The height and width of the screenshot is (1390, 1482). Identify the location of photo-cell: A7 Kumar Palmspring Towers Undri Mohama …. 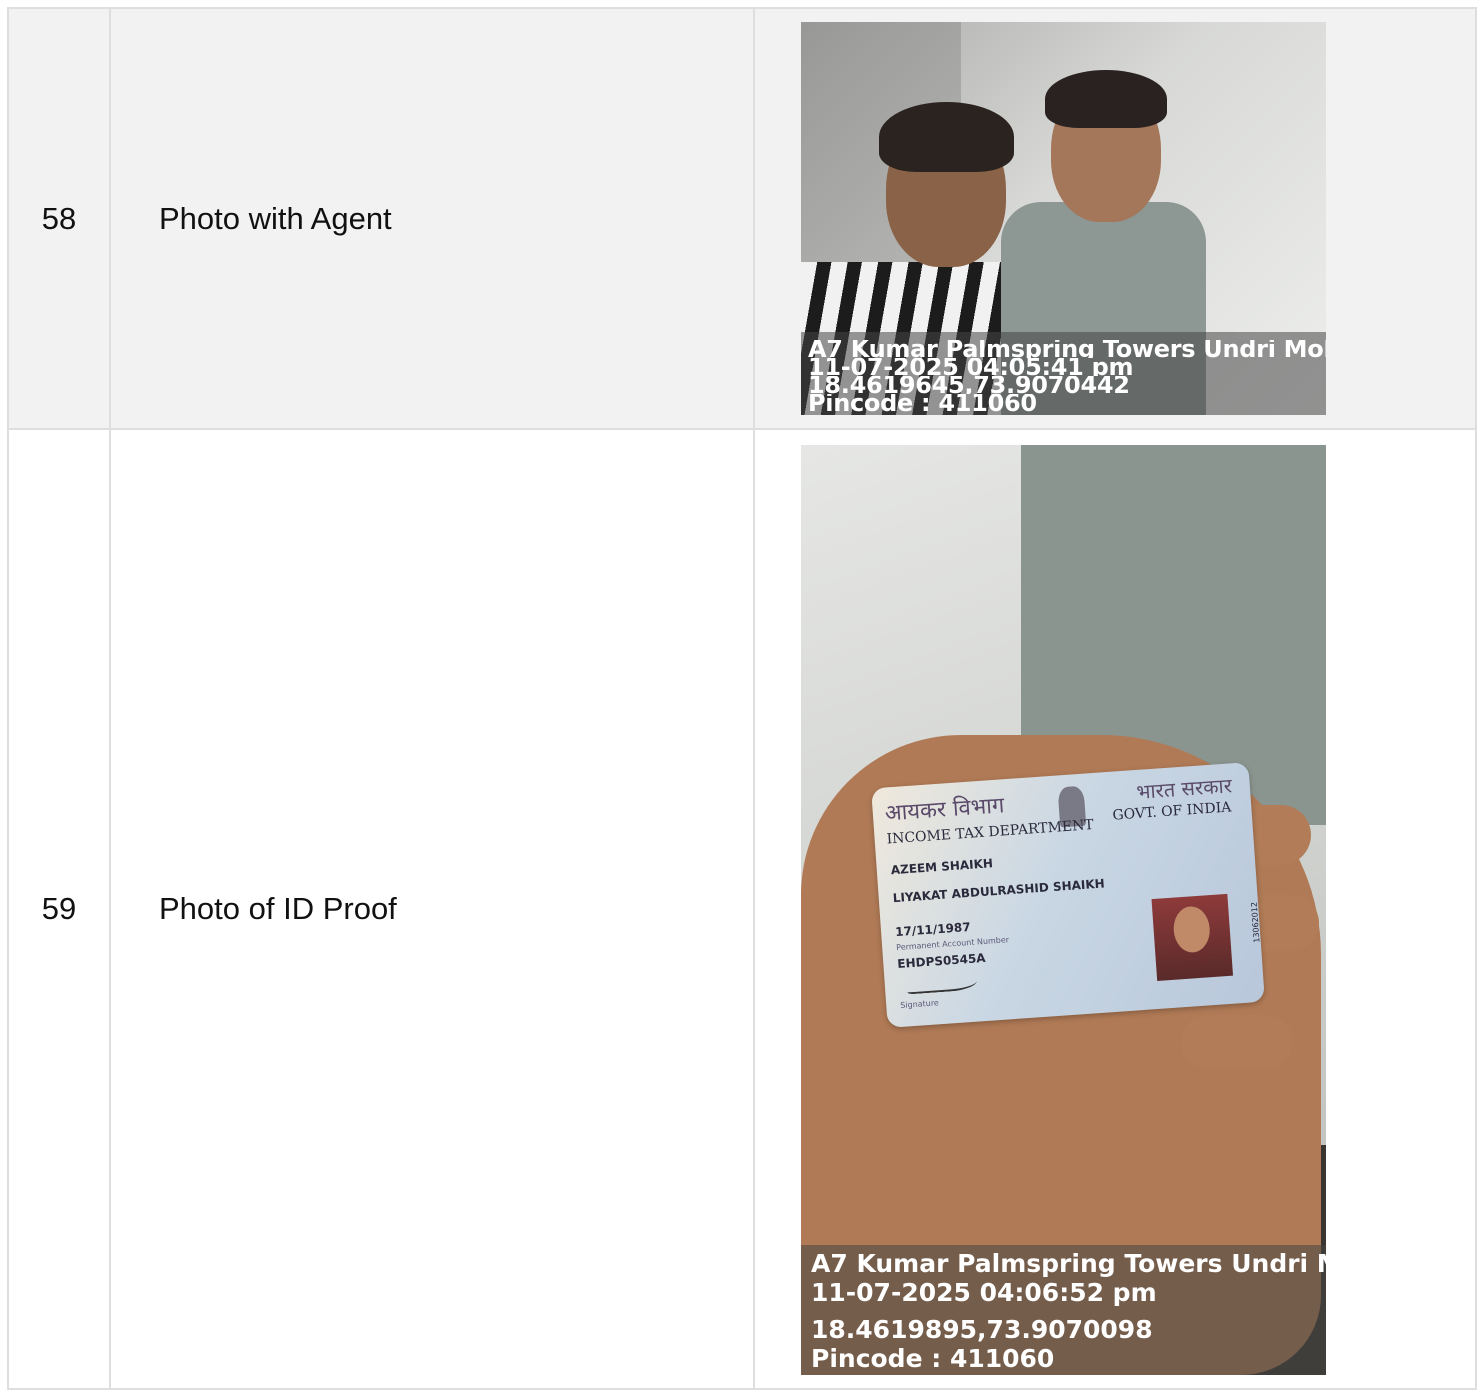
(1115, 218).